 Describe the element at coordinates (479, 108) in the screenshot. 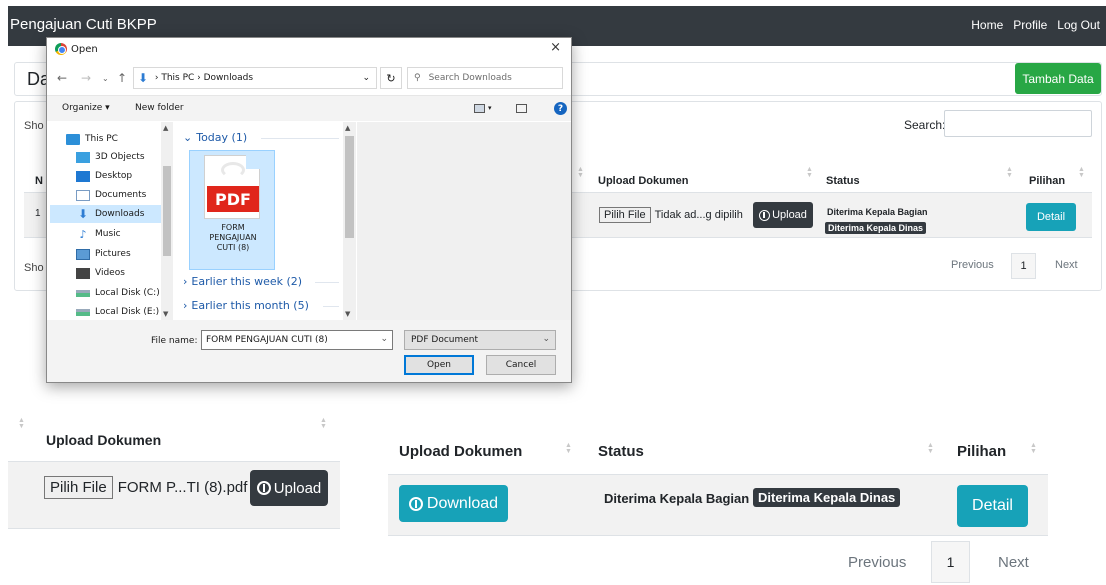

I see `view-options-icon` at that location.